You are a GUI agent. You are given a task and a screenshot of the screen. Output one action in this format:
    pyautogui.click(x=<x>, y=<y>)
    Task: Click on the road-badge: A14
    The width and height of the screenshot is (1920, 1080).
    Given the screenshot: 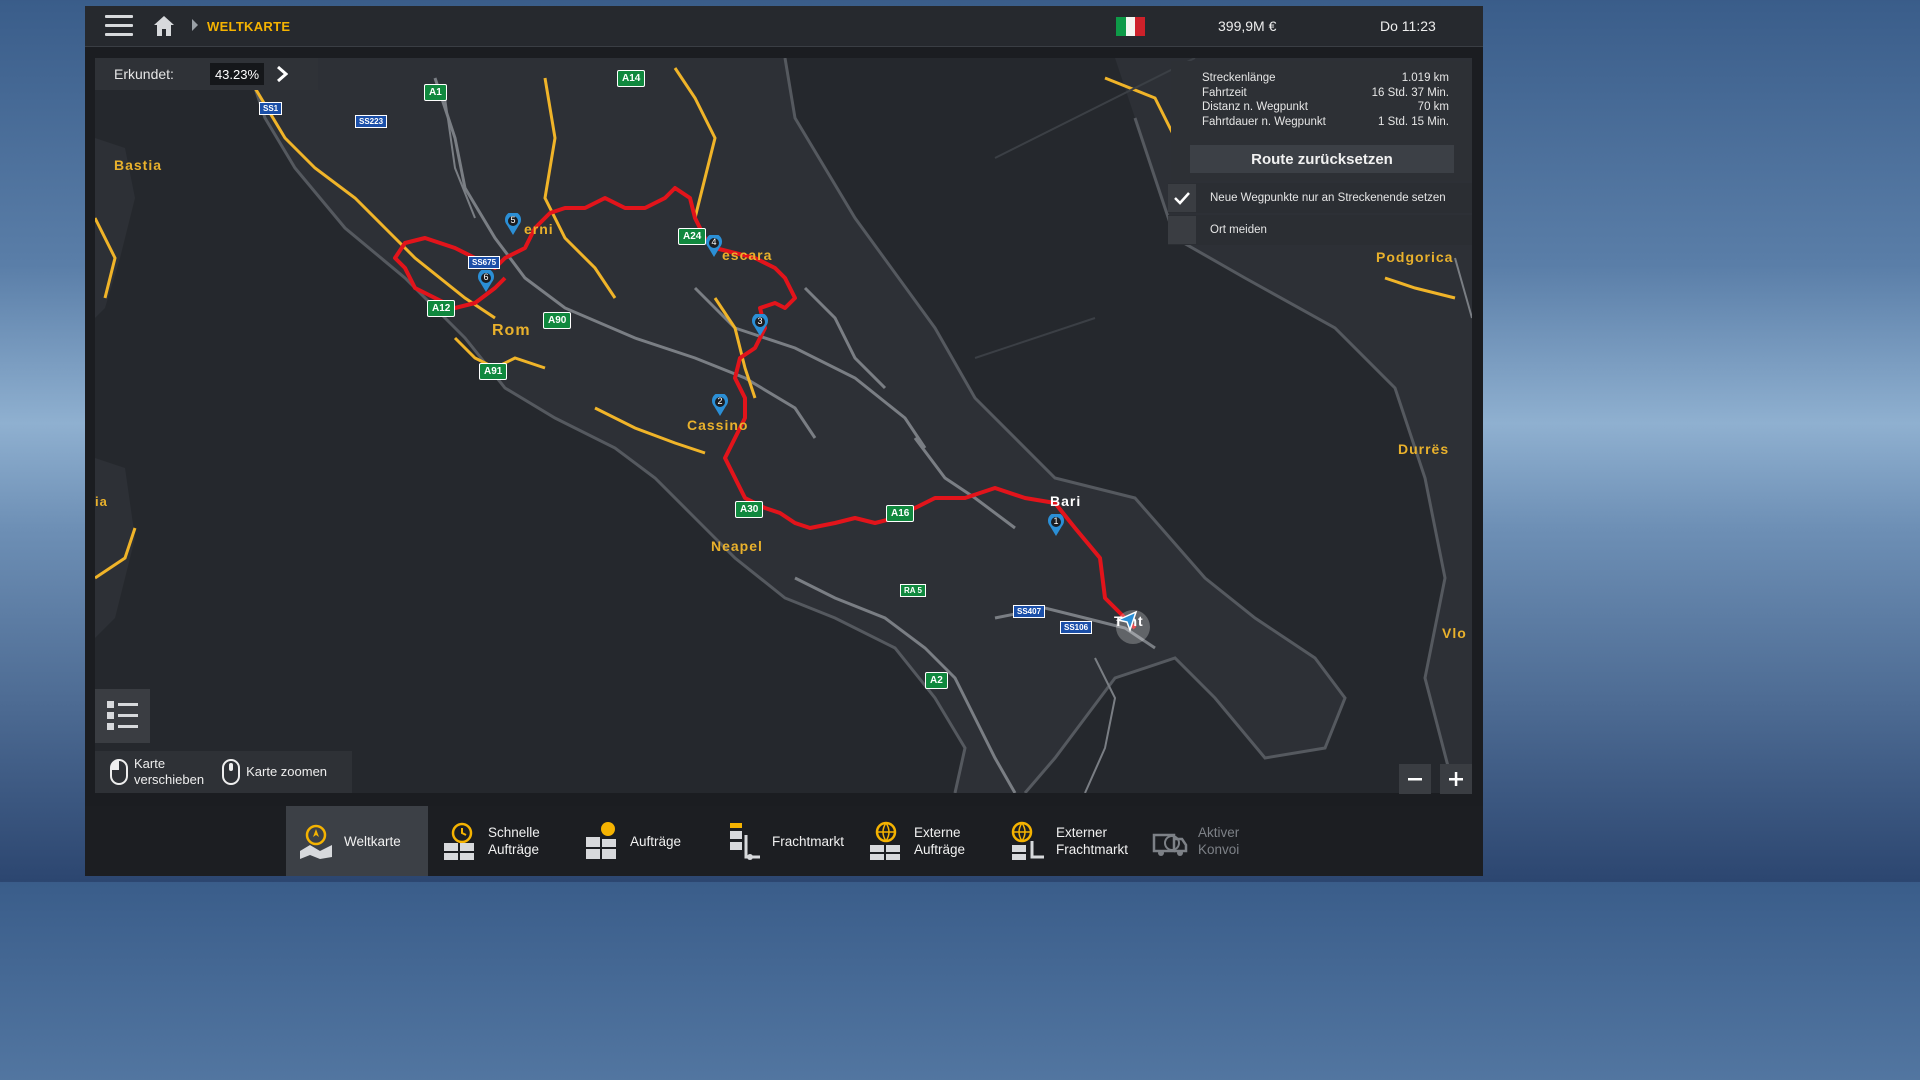 What is the action you would take?
    pyautogui.click(x=631, y=78)
    